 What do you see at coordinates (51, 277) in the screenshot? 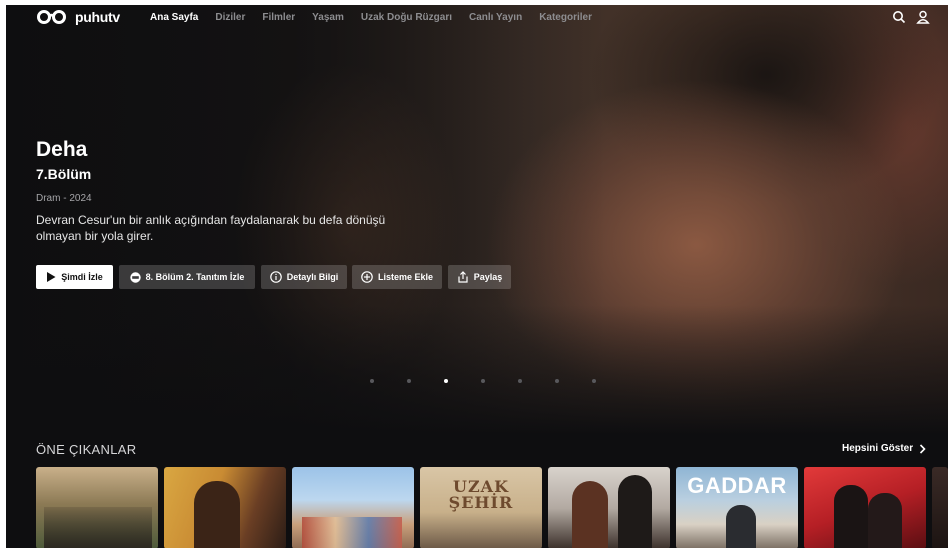
I see `play-icon` at bounding box center [51, 277].